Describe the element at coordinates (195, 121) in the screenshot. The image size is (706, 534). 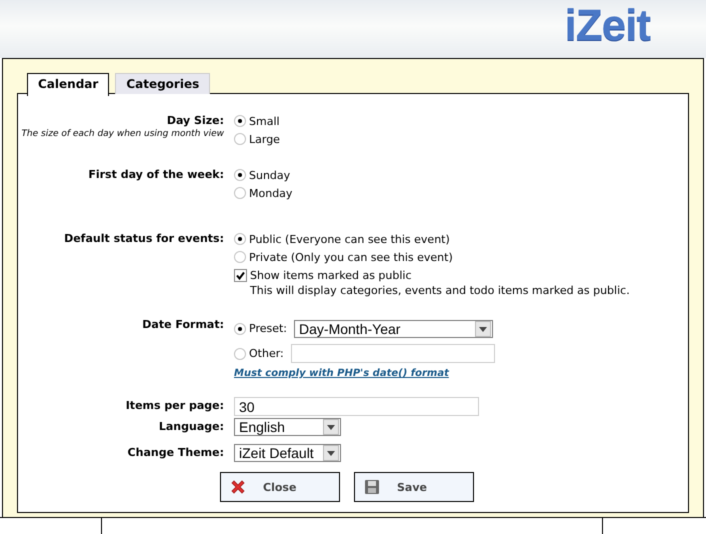
I see `field-label: Day Size:` at that location.